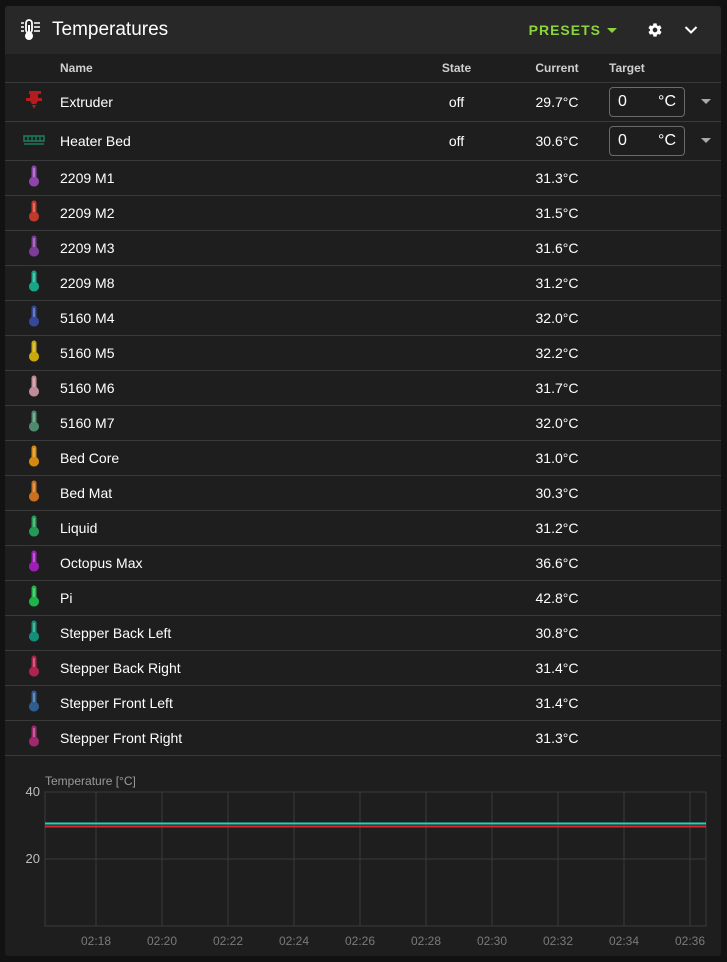 This screenshot has height=962, width=727. Describe the element at coordinates (230, 423) in the screenshot. I see `sensor-name: 5160 M7` at that location.